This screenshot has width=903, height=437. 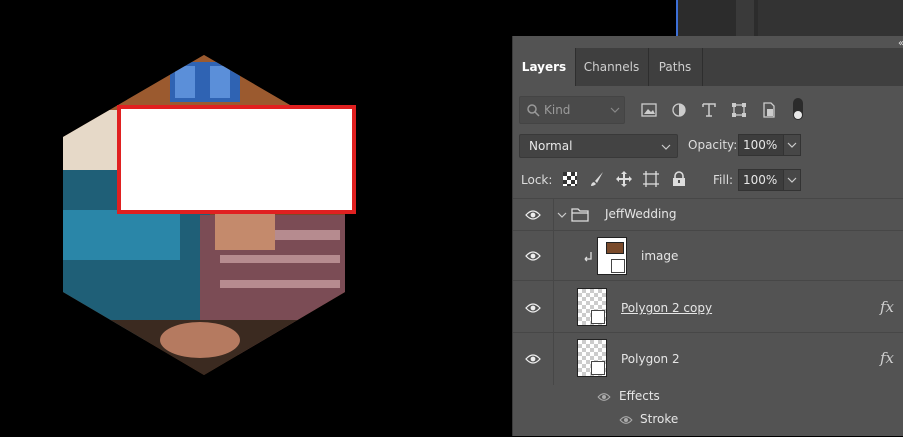 I want to click on layer-name: image, so click(x=659, y=256).